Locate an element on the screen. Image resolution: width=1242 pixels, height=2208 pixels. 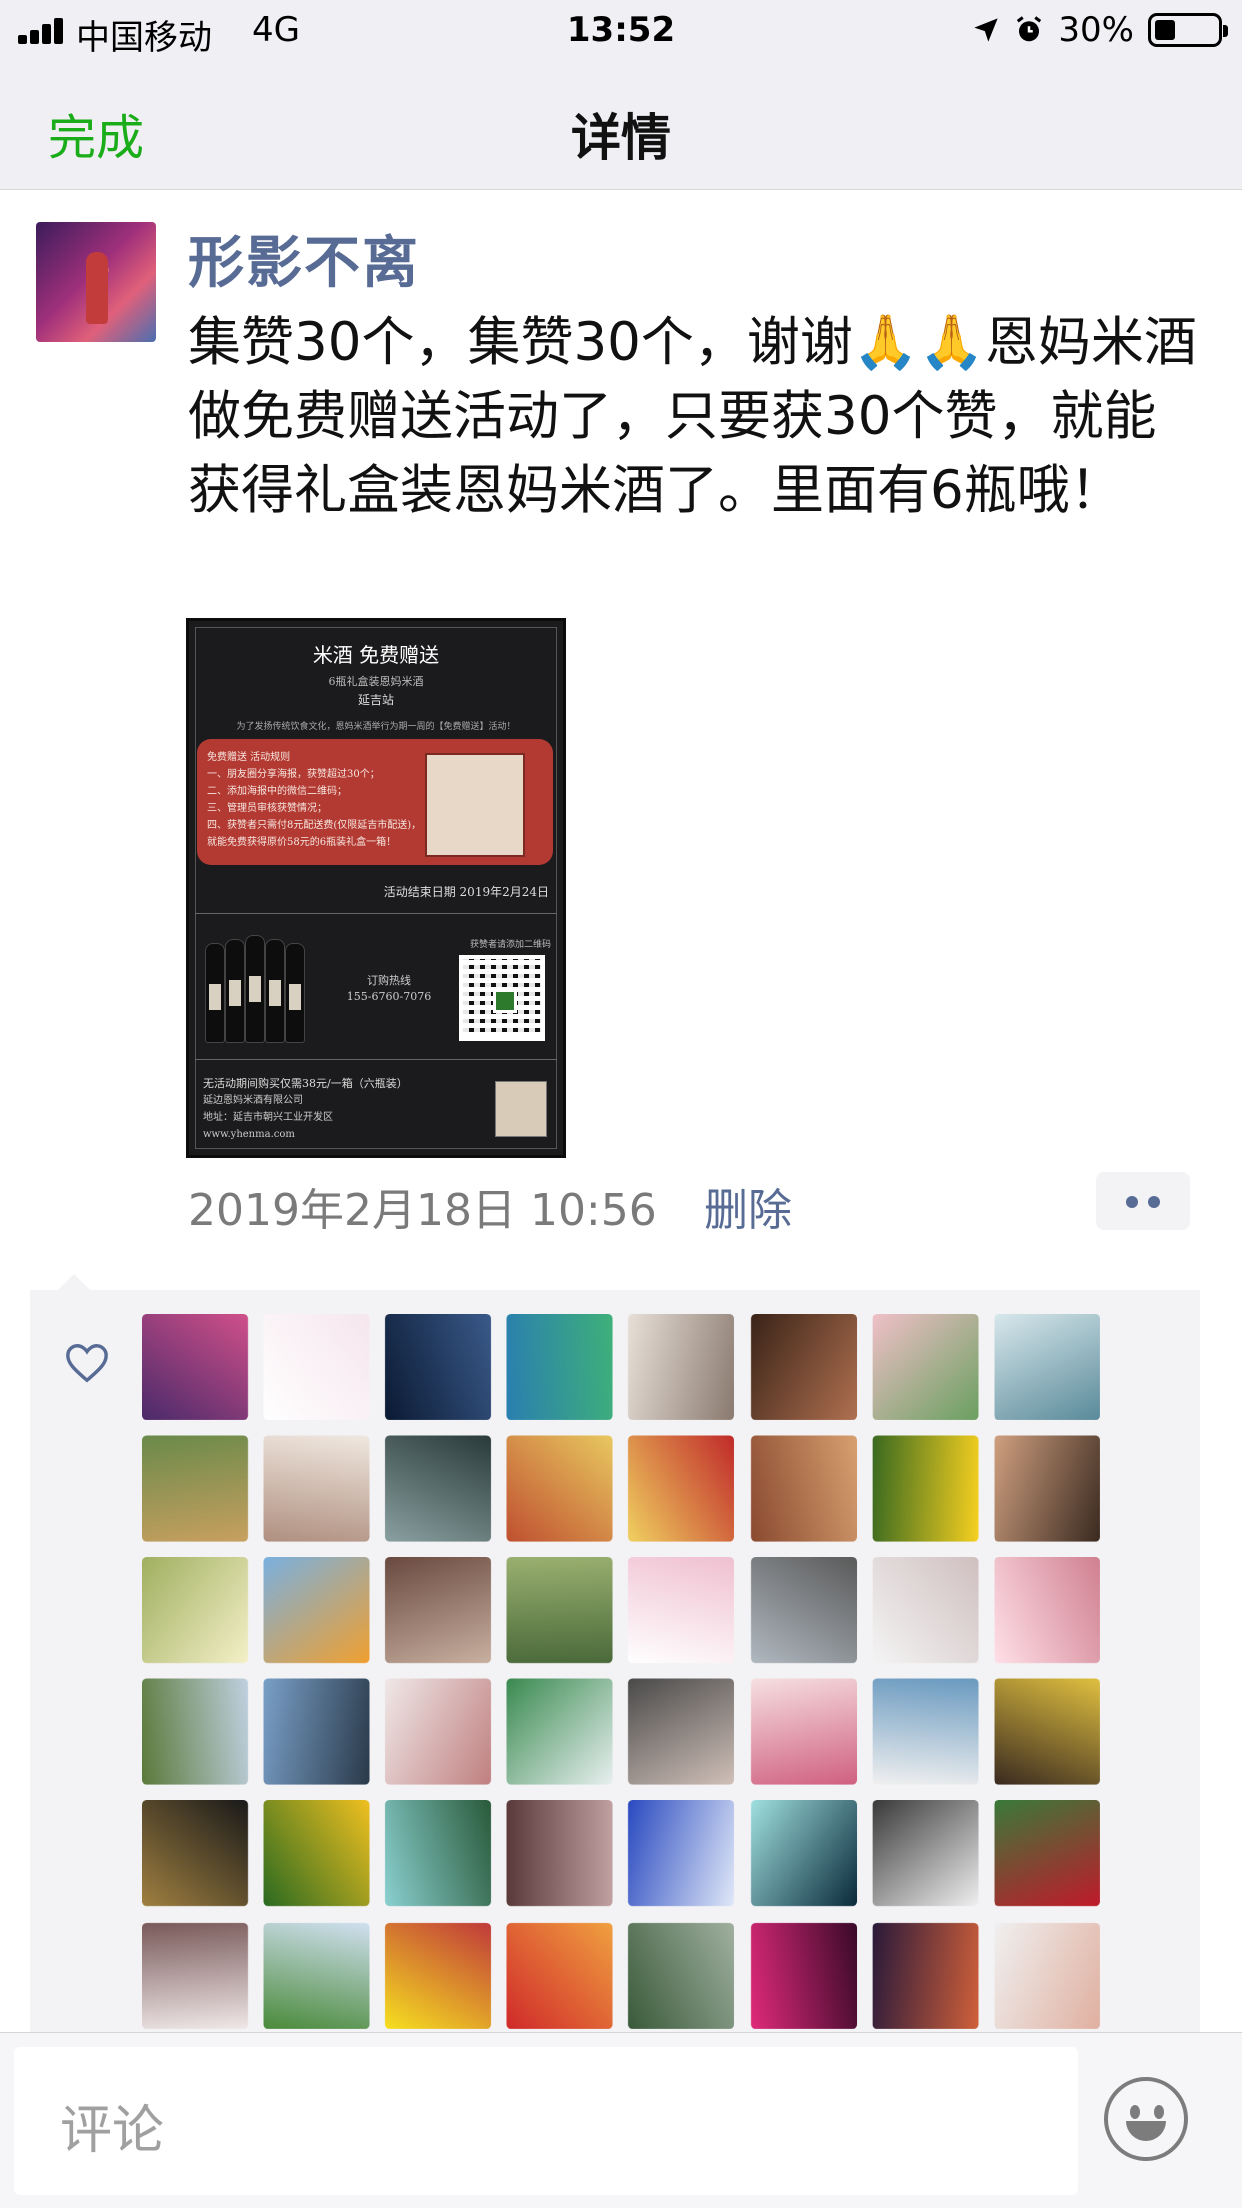
top-bar: 中国移动 4G 13:52 30% 完成 详情 is located at coordinates (621, 95).